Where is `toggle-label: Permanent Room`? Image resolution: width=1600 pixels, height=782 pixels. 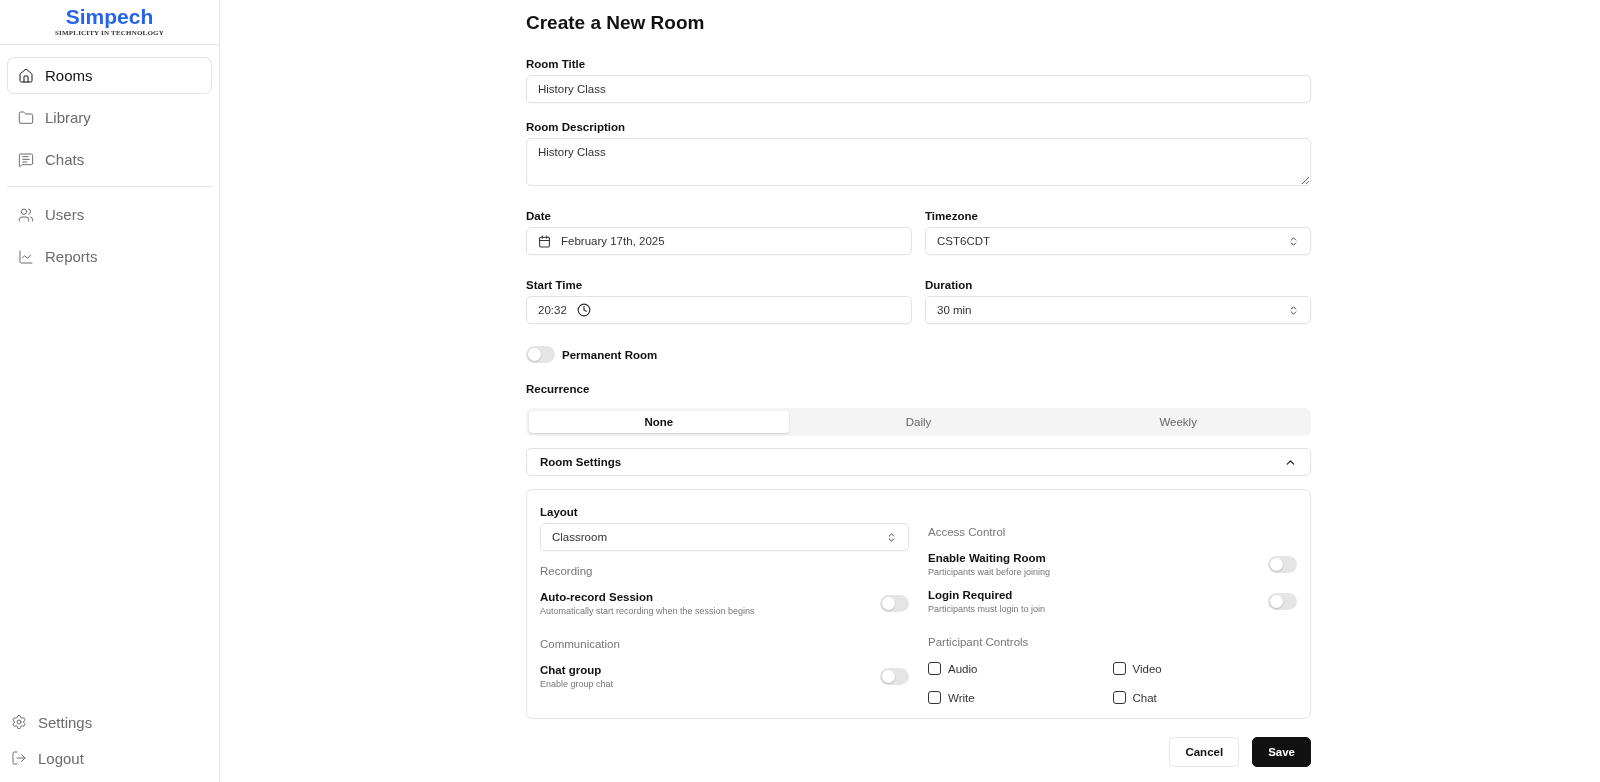
toggle-label: Permanent Room is located at coordinates (610, 354).